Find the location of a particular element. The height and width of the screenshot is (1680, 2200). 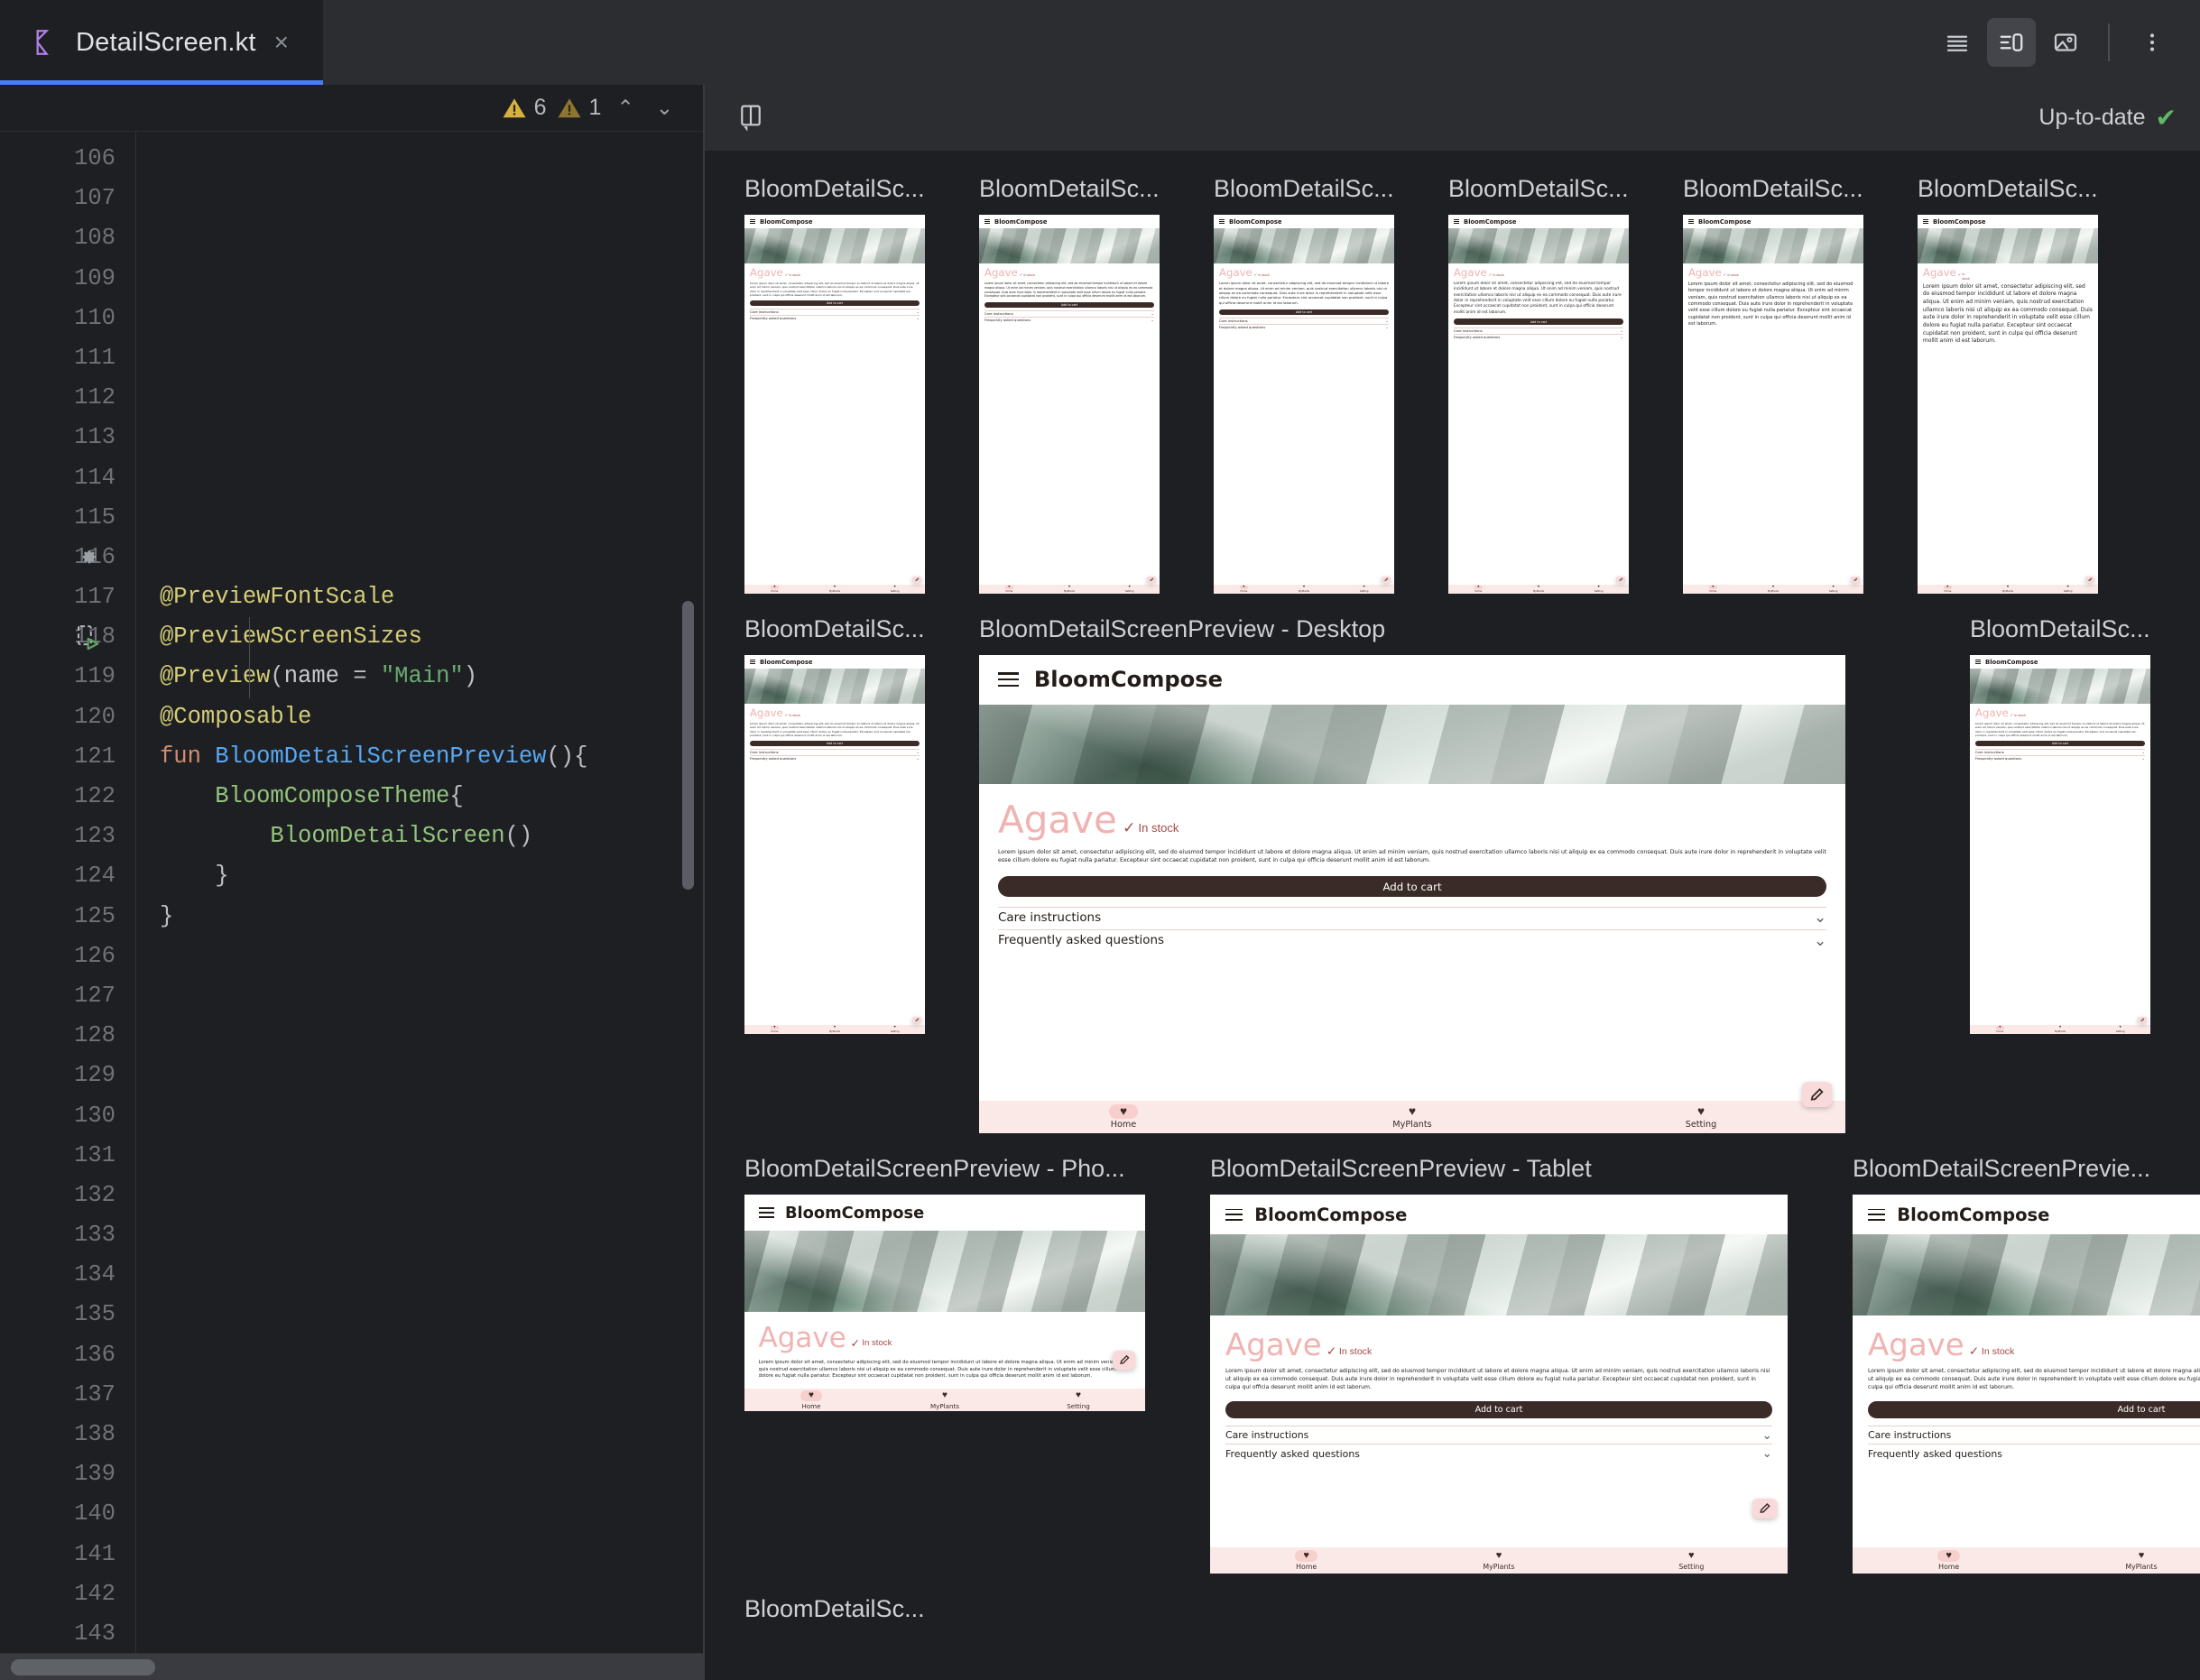

code-line: @Preview(name = "Main") is located at coordinates (431, 677).